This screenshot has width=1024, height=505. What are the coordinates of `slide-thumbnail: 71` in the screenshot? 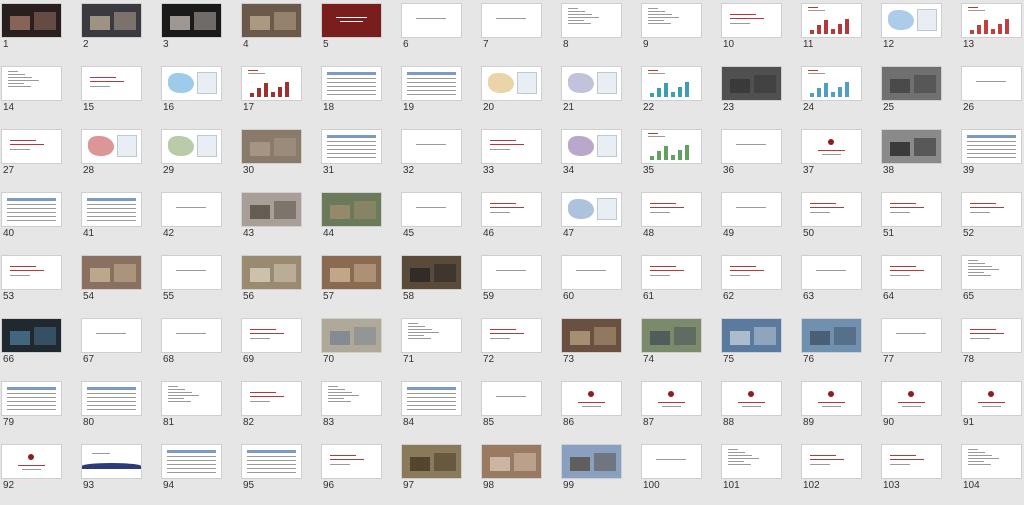 It's located at (442, 349).